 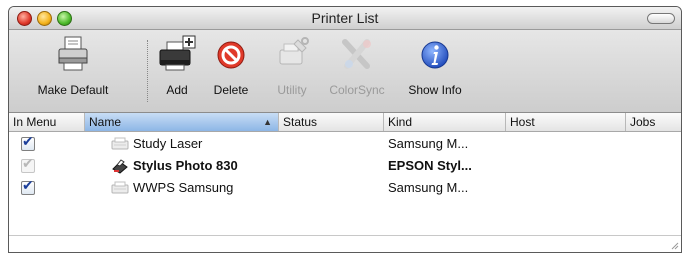 What do you see at coordinates (653, 122) in the screenshot?
I see `column-header-jobs: Jobs` at bounding box center [653, 122].